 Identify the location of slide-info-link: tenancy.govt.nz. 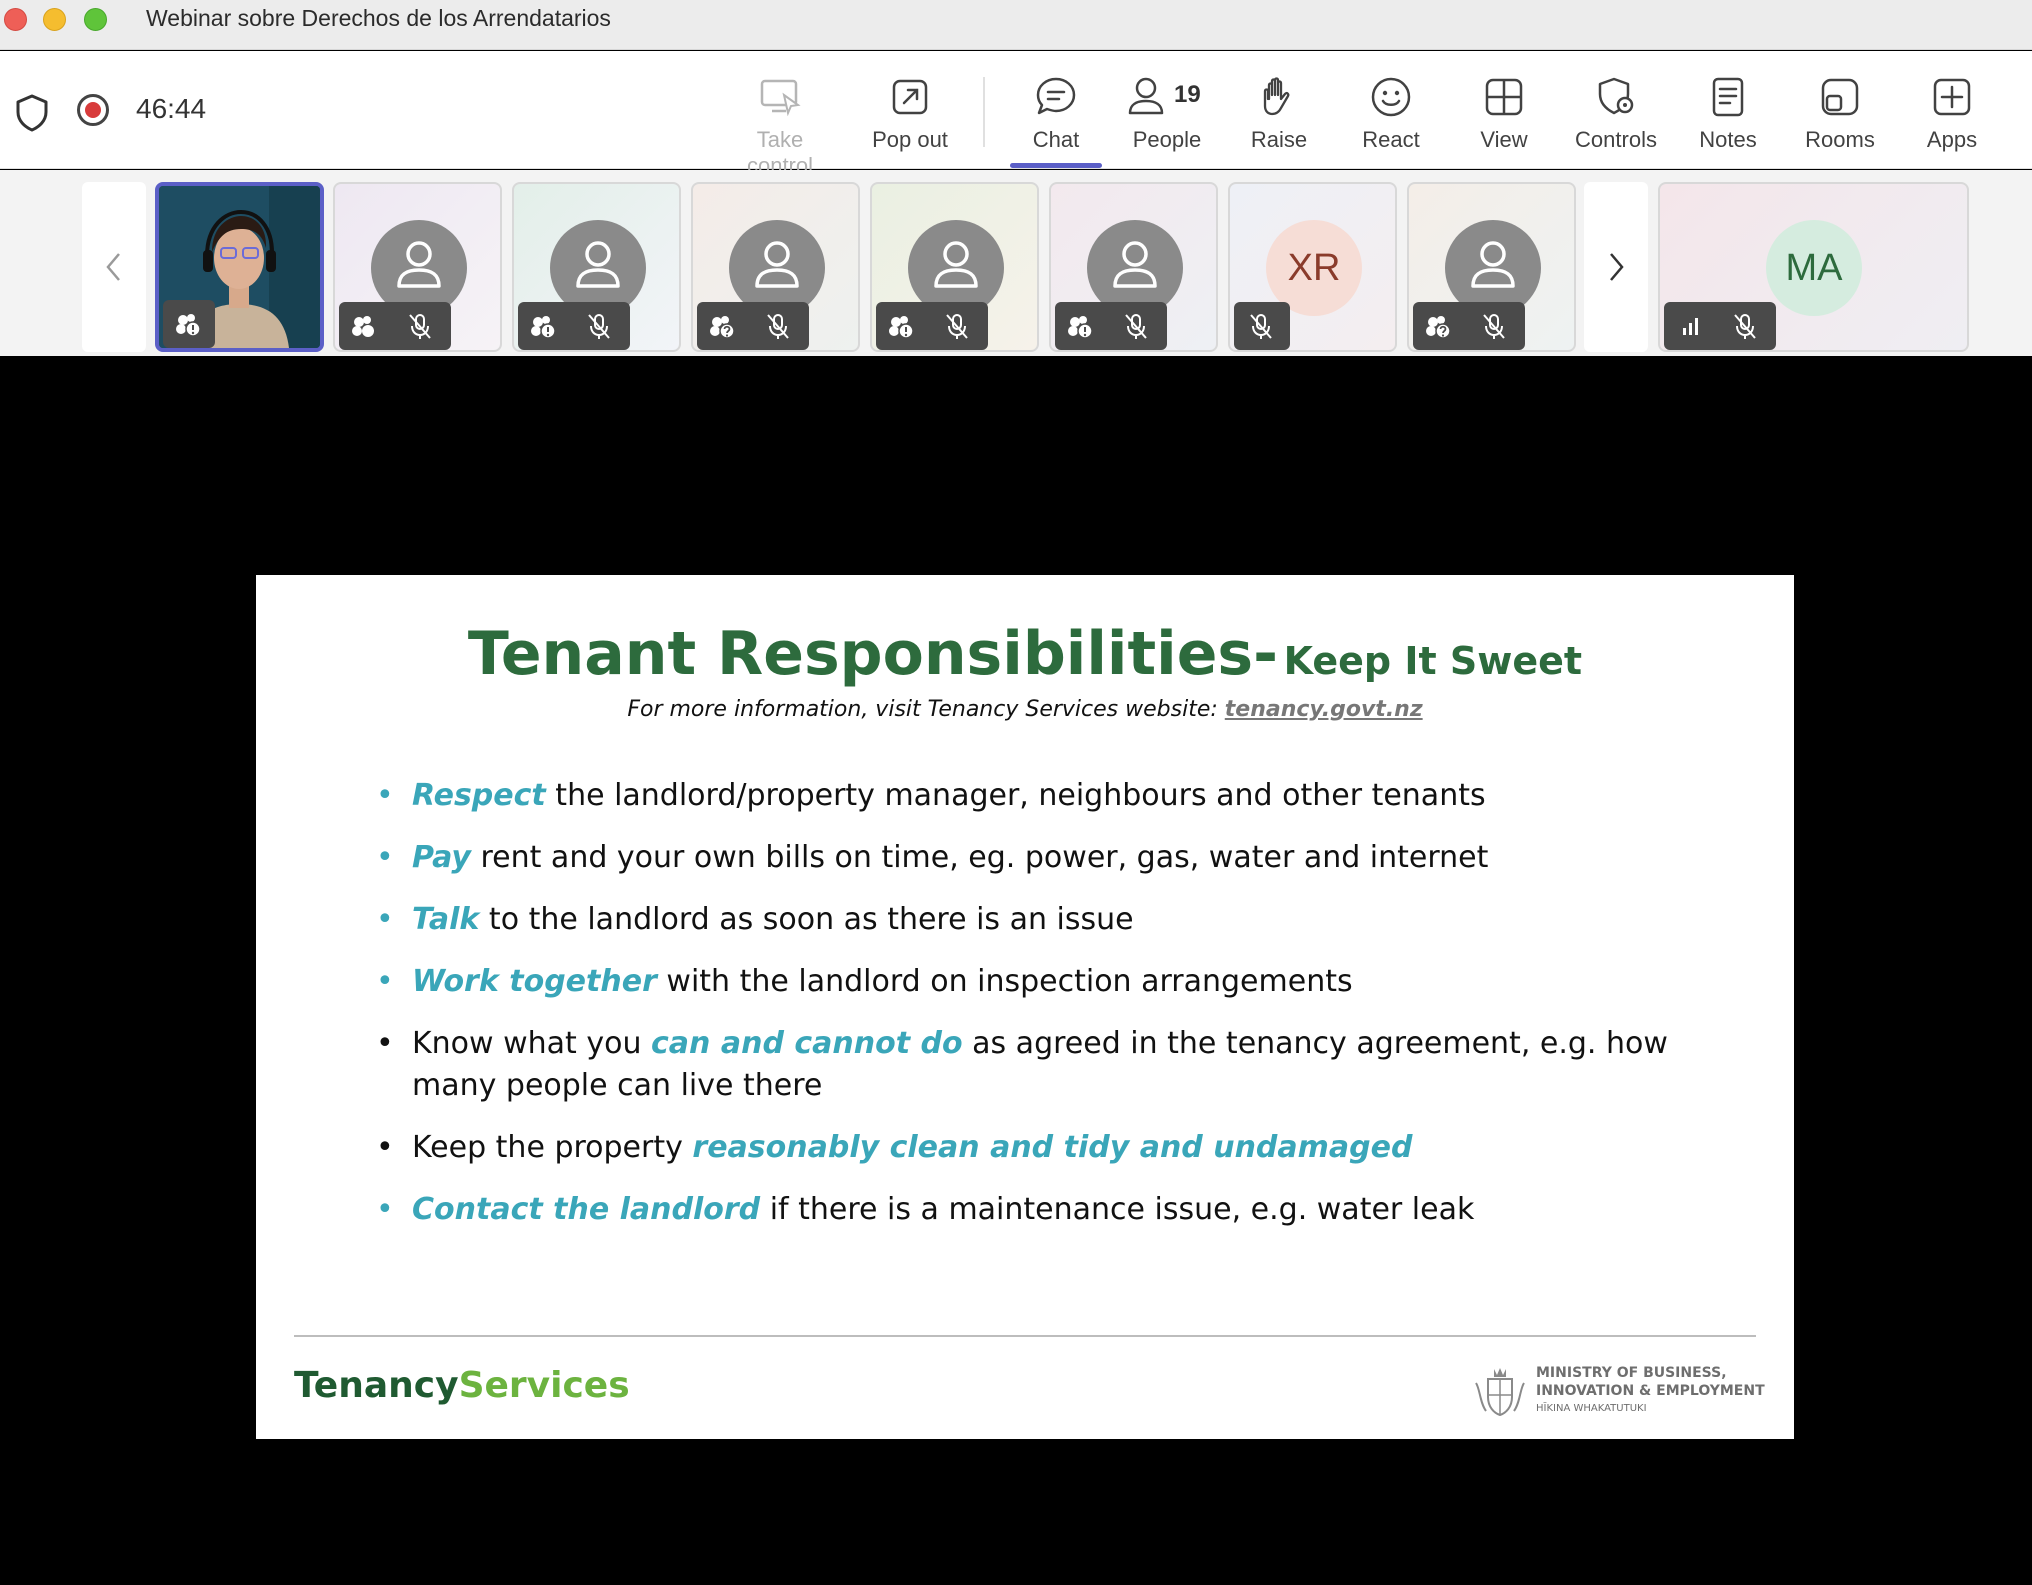
(1323, 709).